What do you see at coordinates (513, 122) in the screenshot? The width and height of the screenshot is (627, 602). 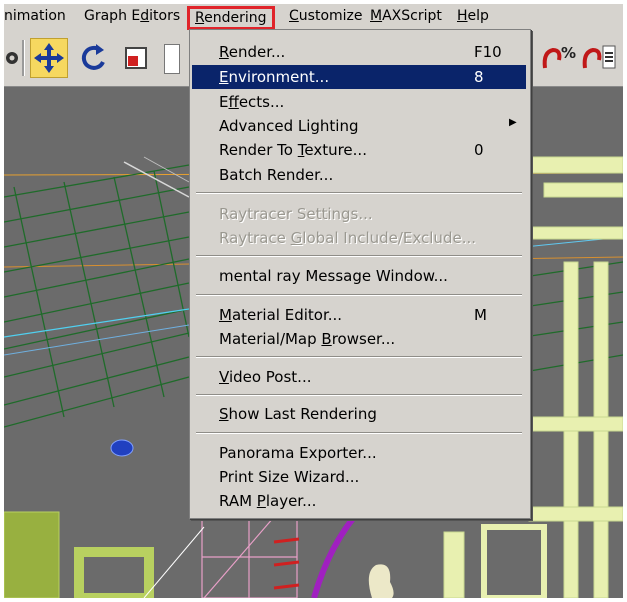 I see `submenu-arrow-icon: ▶` at bounding box center [513, 122].